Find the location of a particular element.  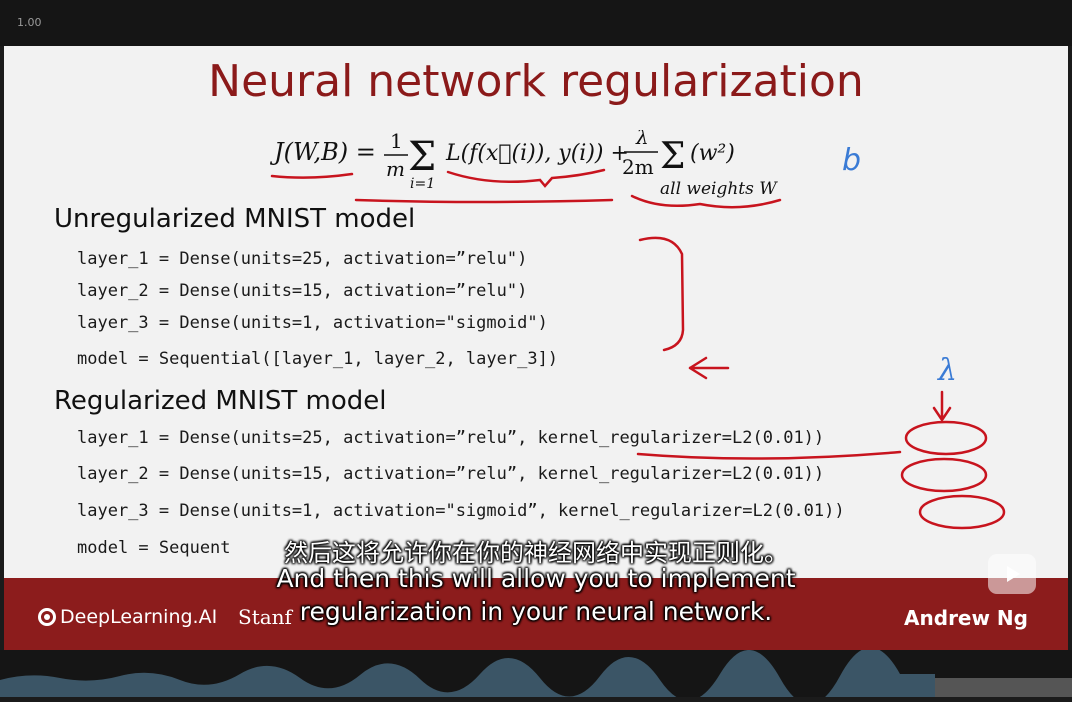

player-timeline is located at coordinates (536, 674).